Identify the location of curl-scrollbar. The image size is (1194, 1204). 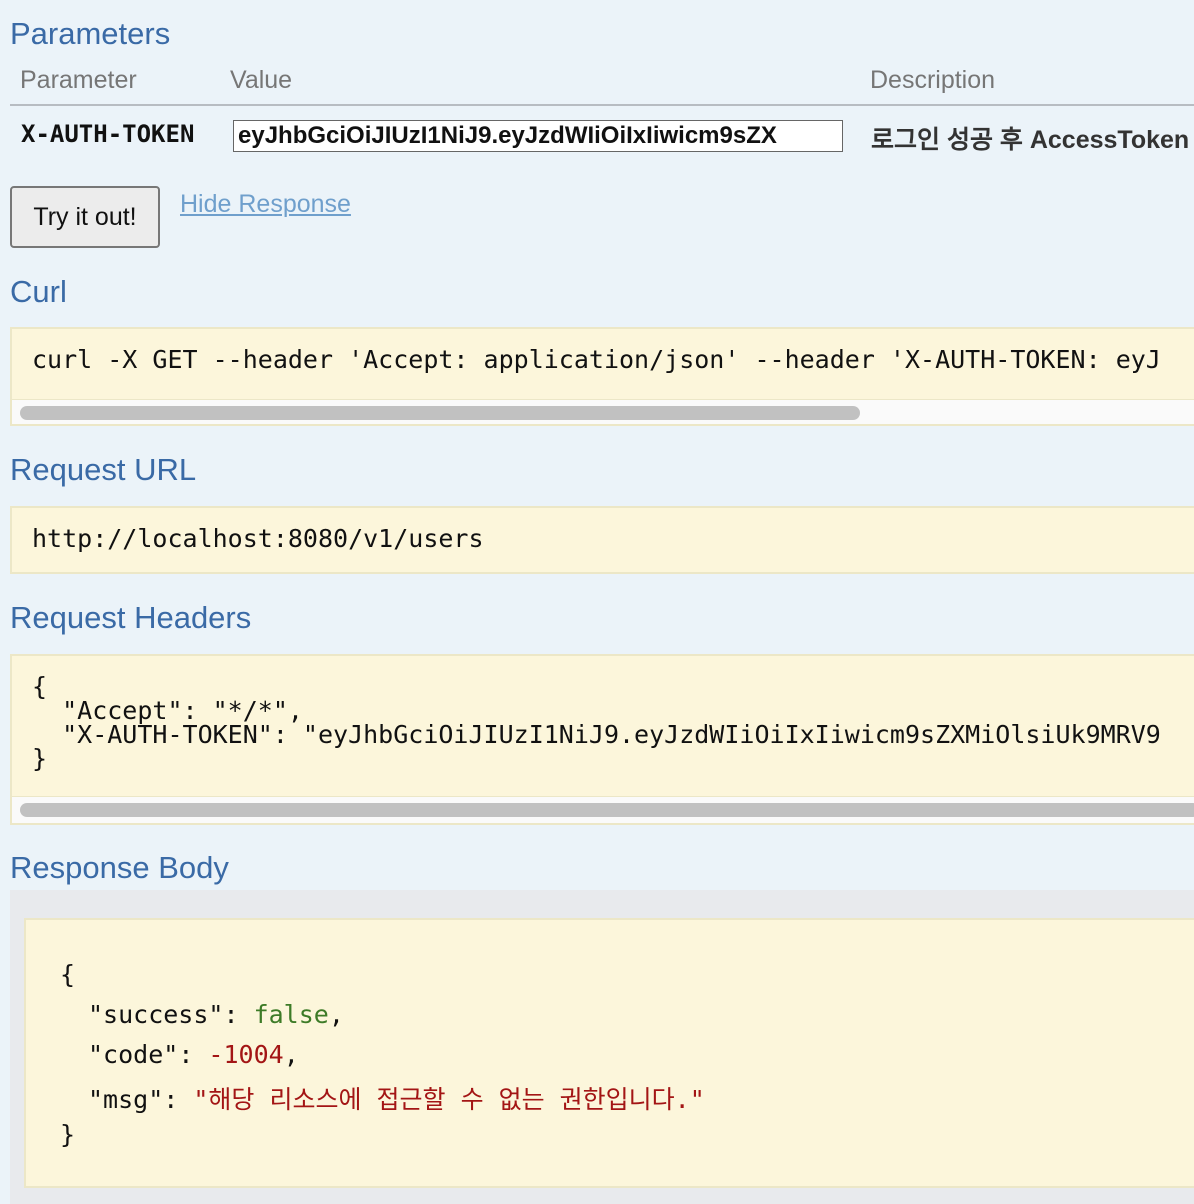
(603, 411).